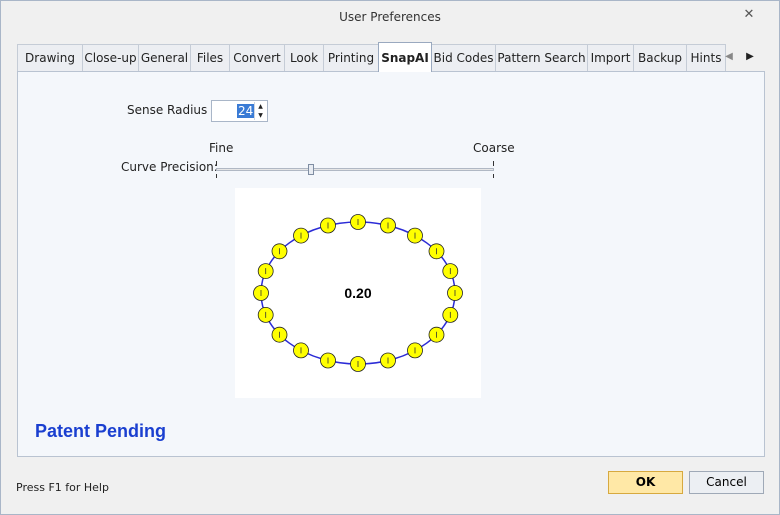  I want to click on patent-pending-text: Patent Pending, so click(101, 431).